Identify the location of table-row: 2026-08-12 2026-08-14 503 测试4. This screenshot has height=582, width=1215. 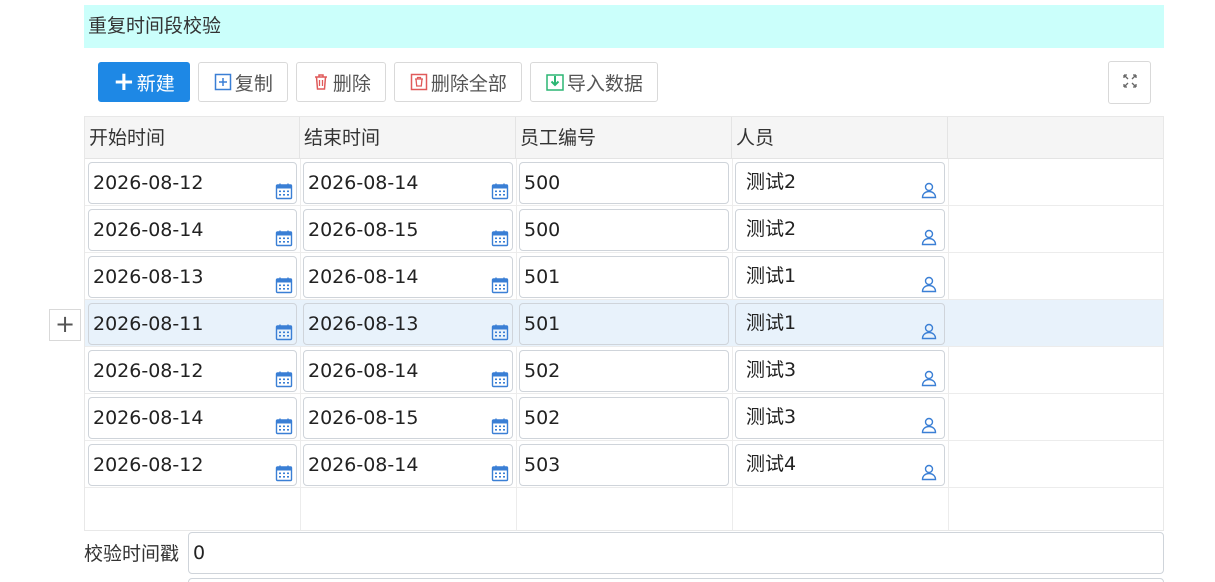
(624, 464).